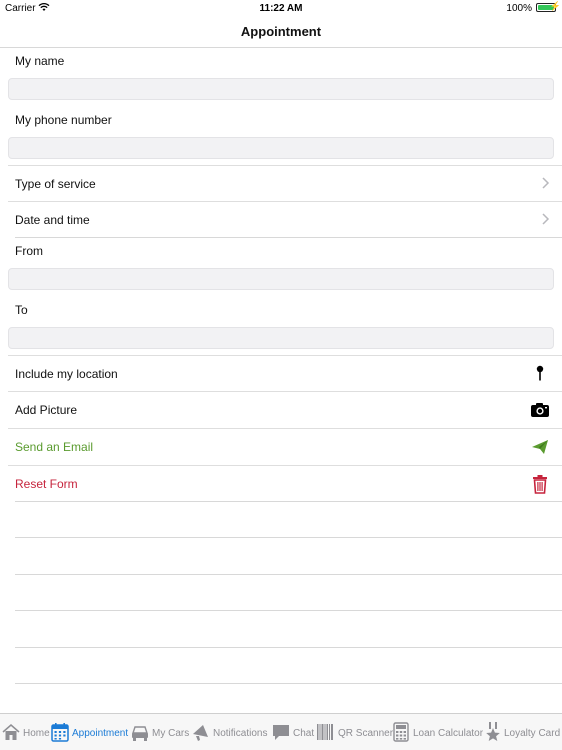 This screenshot has height=750, width=562. What do you see at coordinates (325, 732) in the screenshot?
I see `barcode-icon` at bounding box center [325, 732].